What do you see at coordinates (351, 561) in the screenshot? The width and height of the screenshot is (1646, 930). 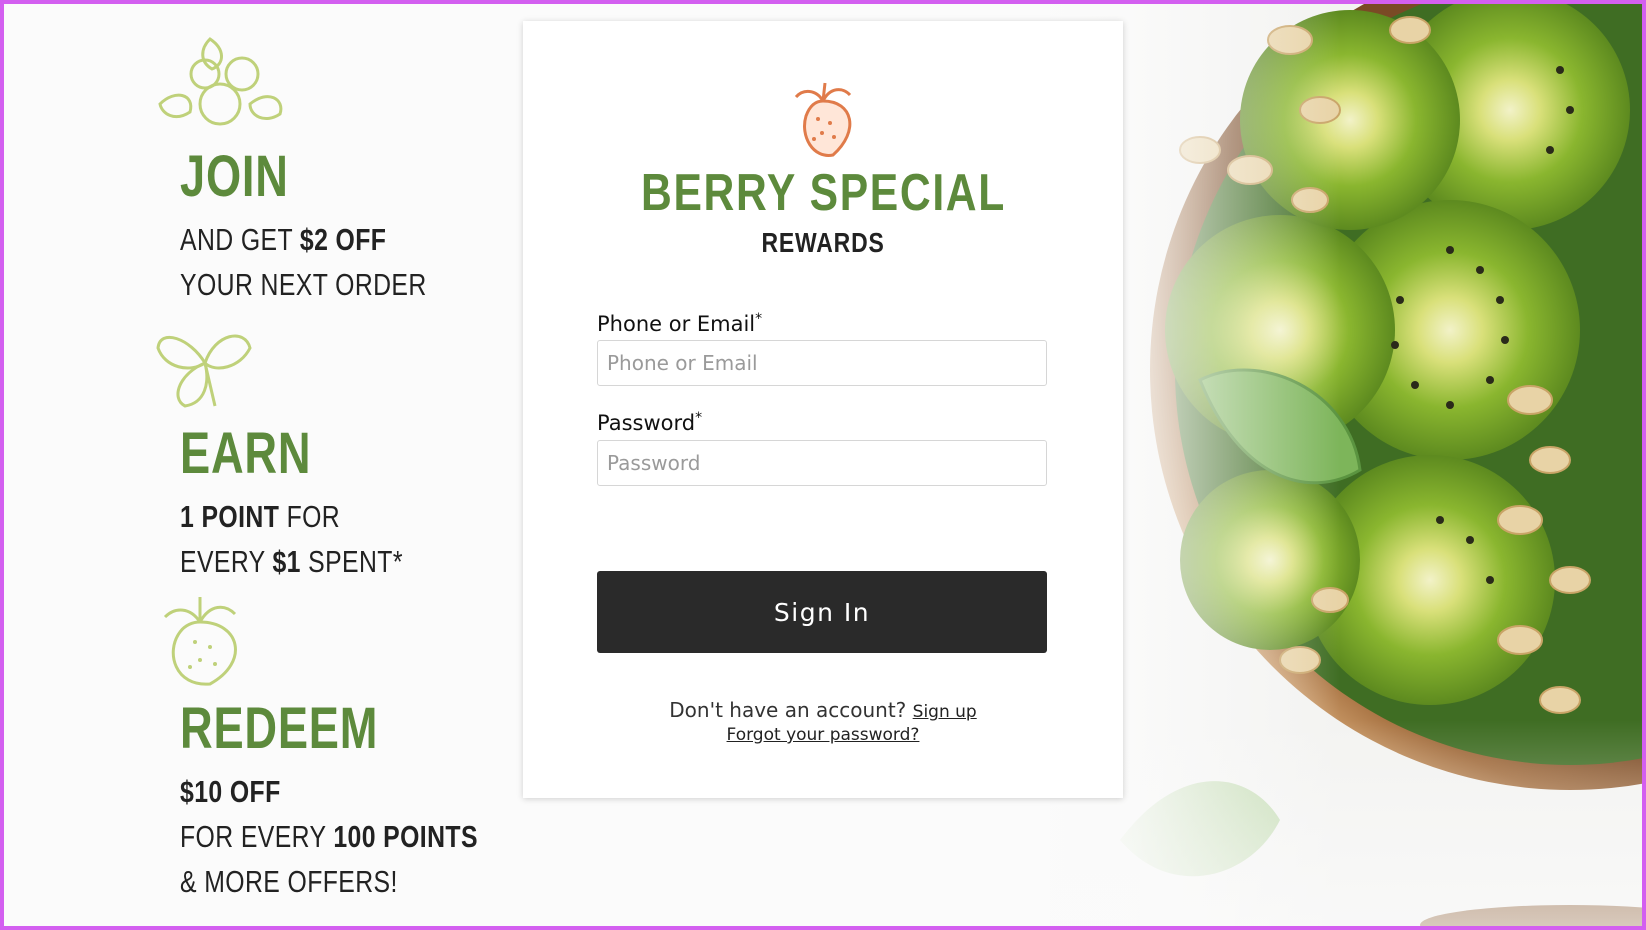 I see `earn-text-3: SPENT*` at bounding box center [351, 561].